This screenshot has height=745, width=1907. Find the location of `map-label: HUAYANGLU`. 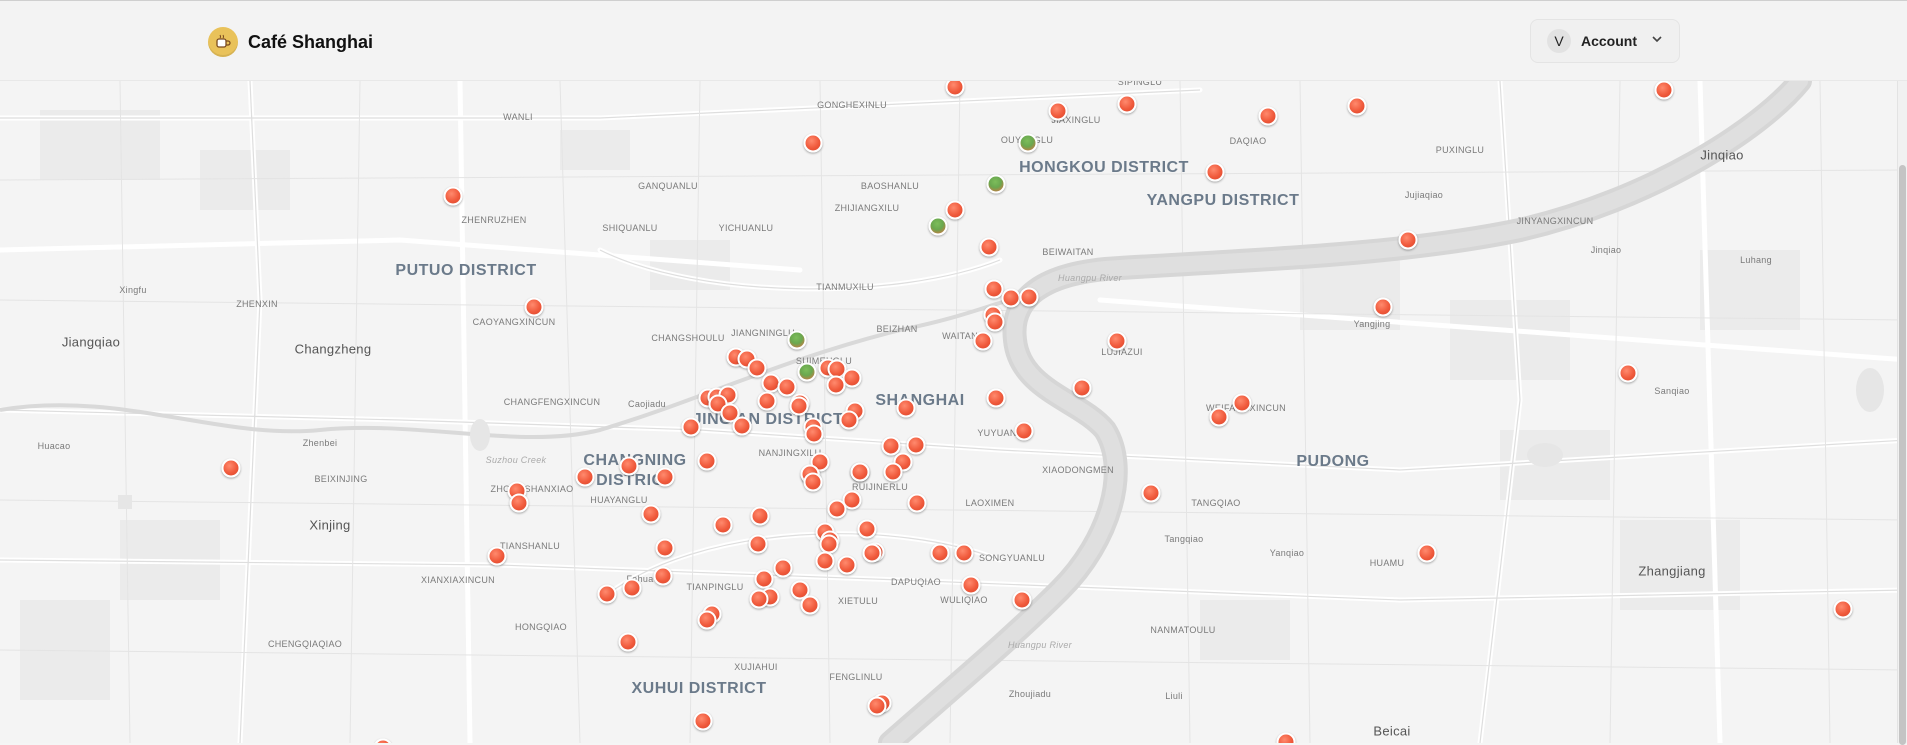

map-label: HUAYANGLU is located at coordinates (619, 500).